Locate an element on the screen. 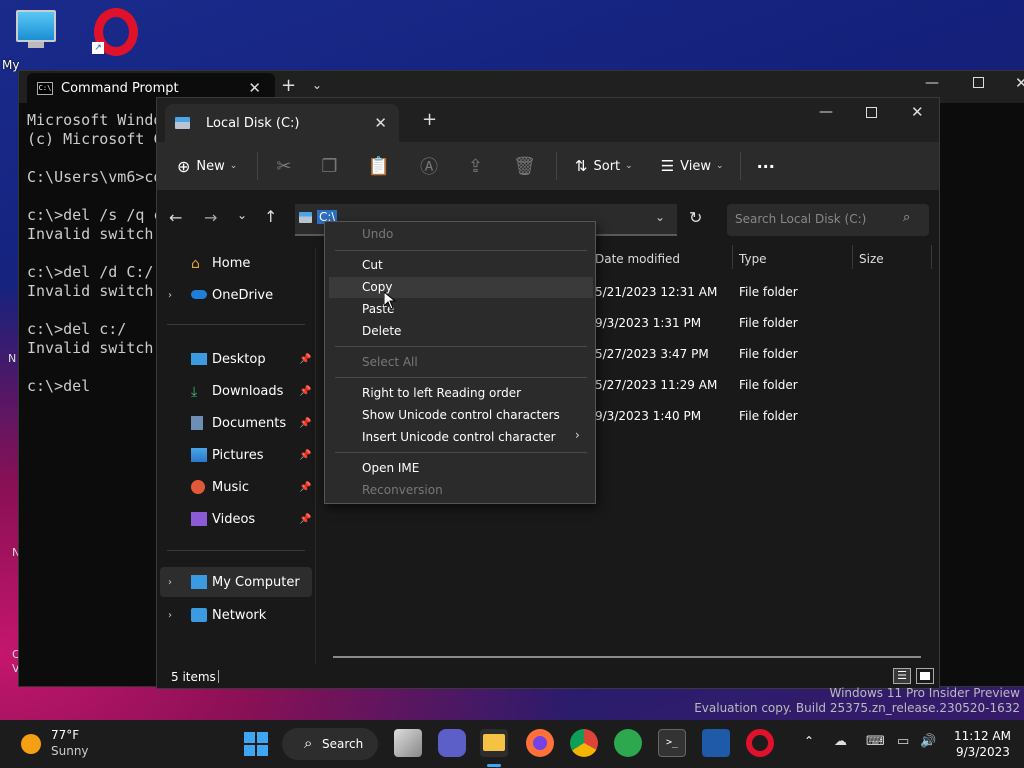 The height and width of the screenshot is (768, 1024). new-button: ⊕ New ⌄ is located at coordinates (207, 166).